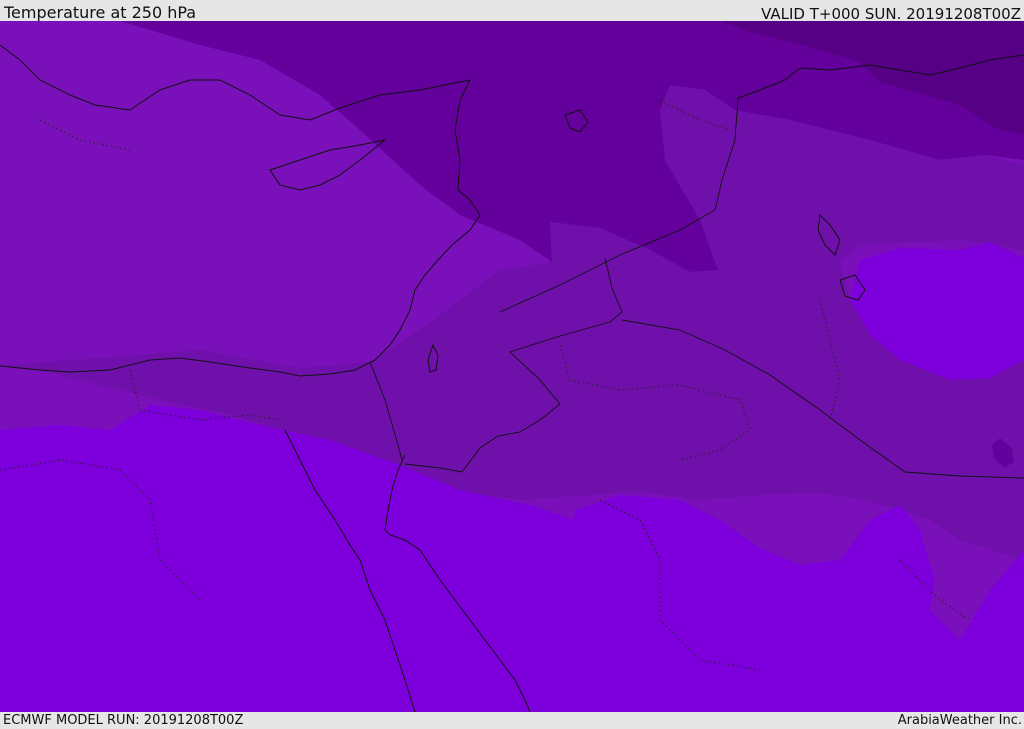 The height and width of the screenshot is (729, 1024). I want to click on model-run-label: ECMWF MODEL RUN: 20191208T00Z, so click(123, 720).